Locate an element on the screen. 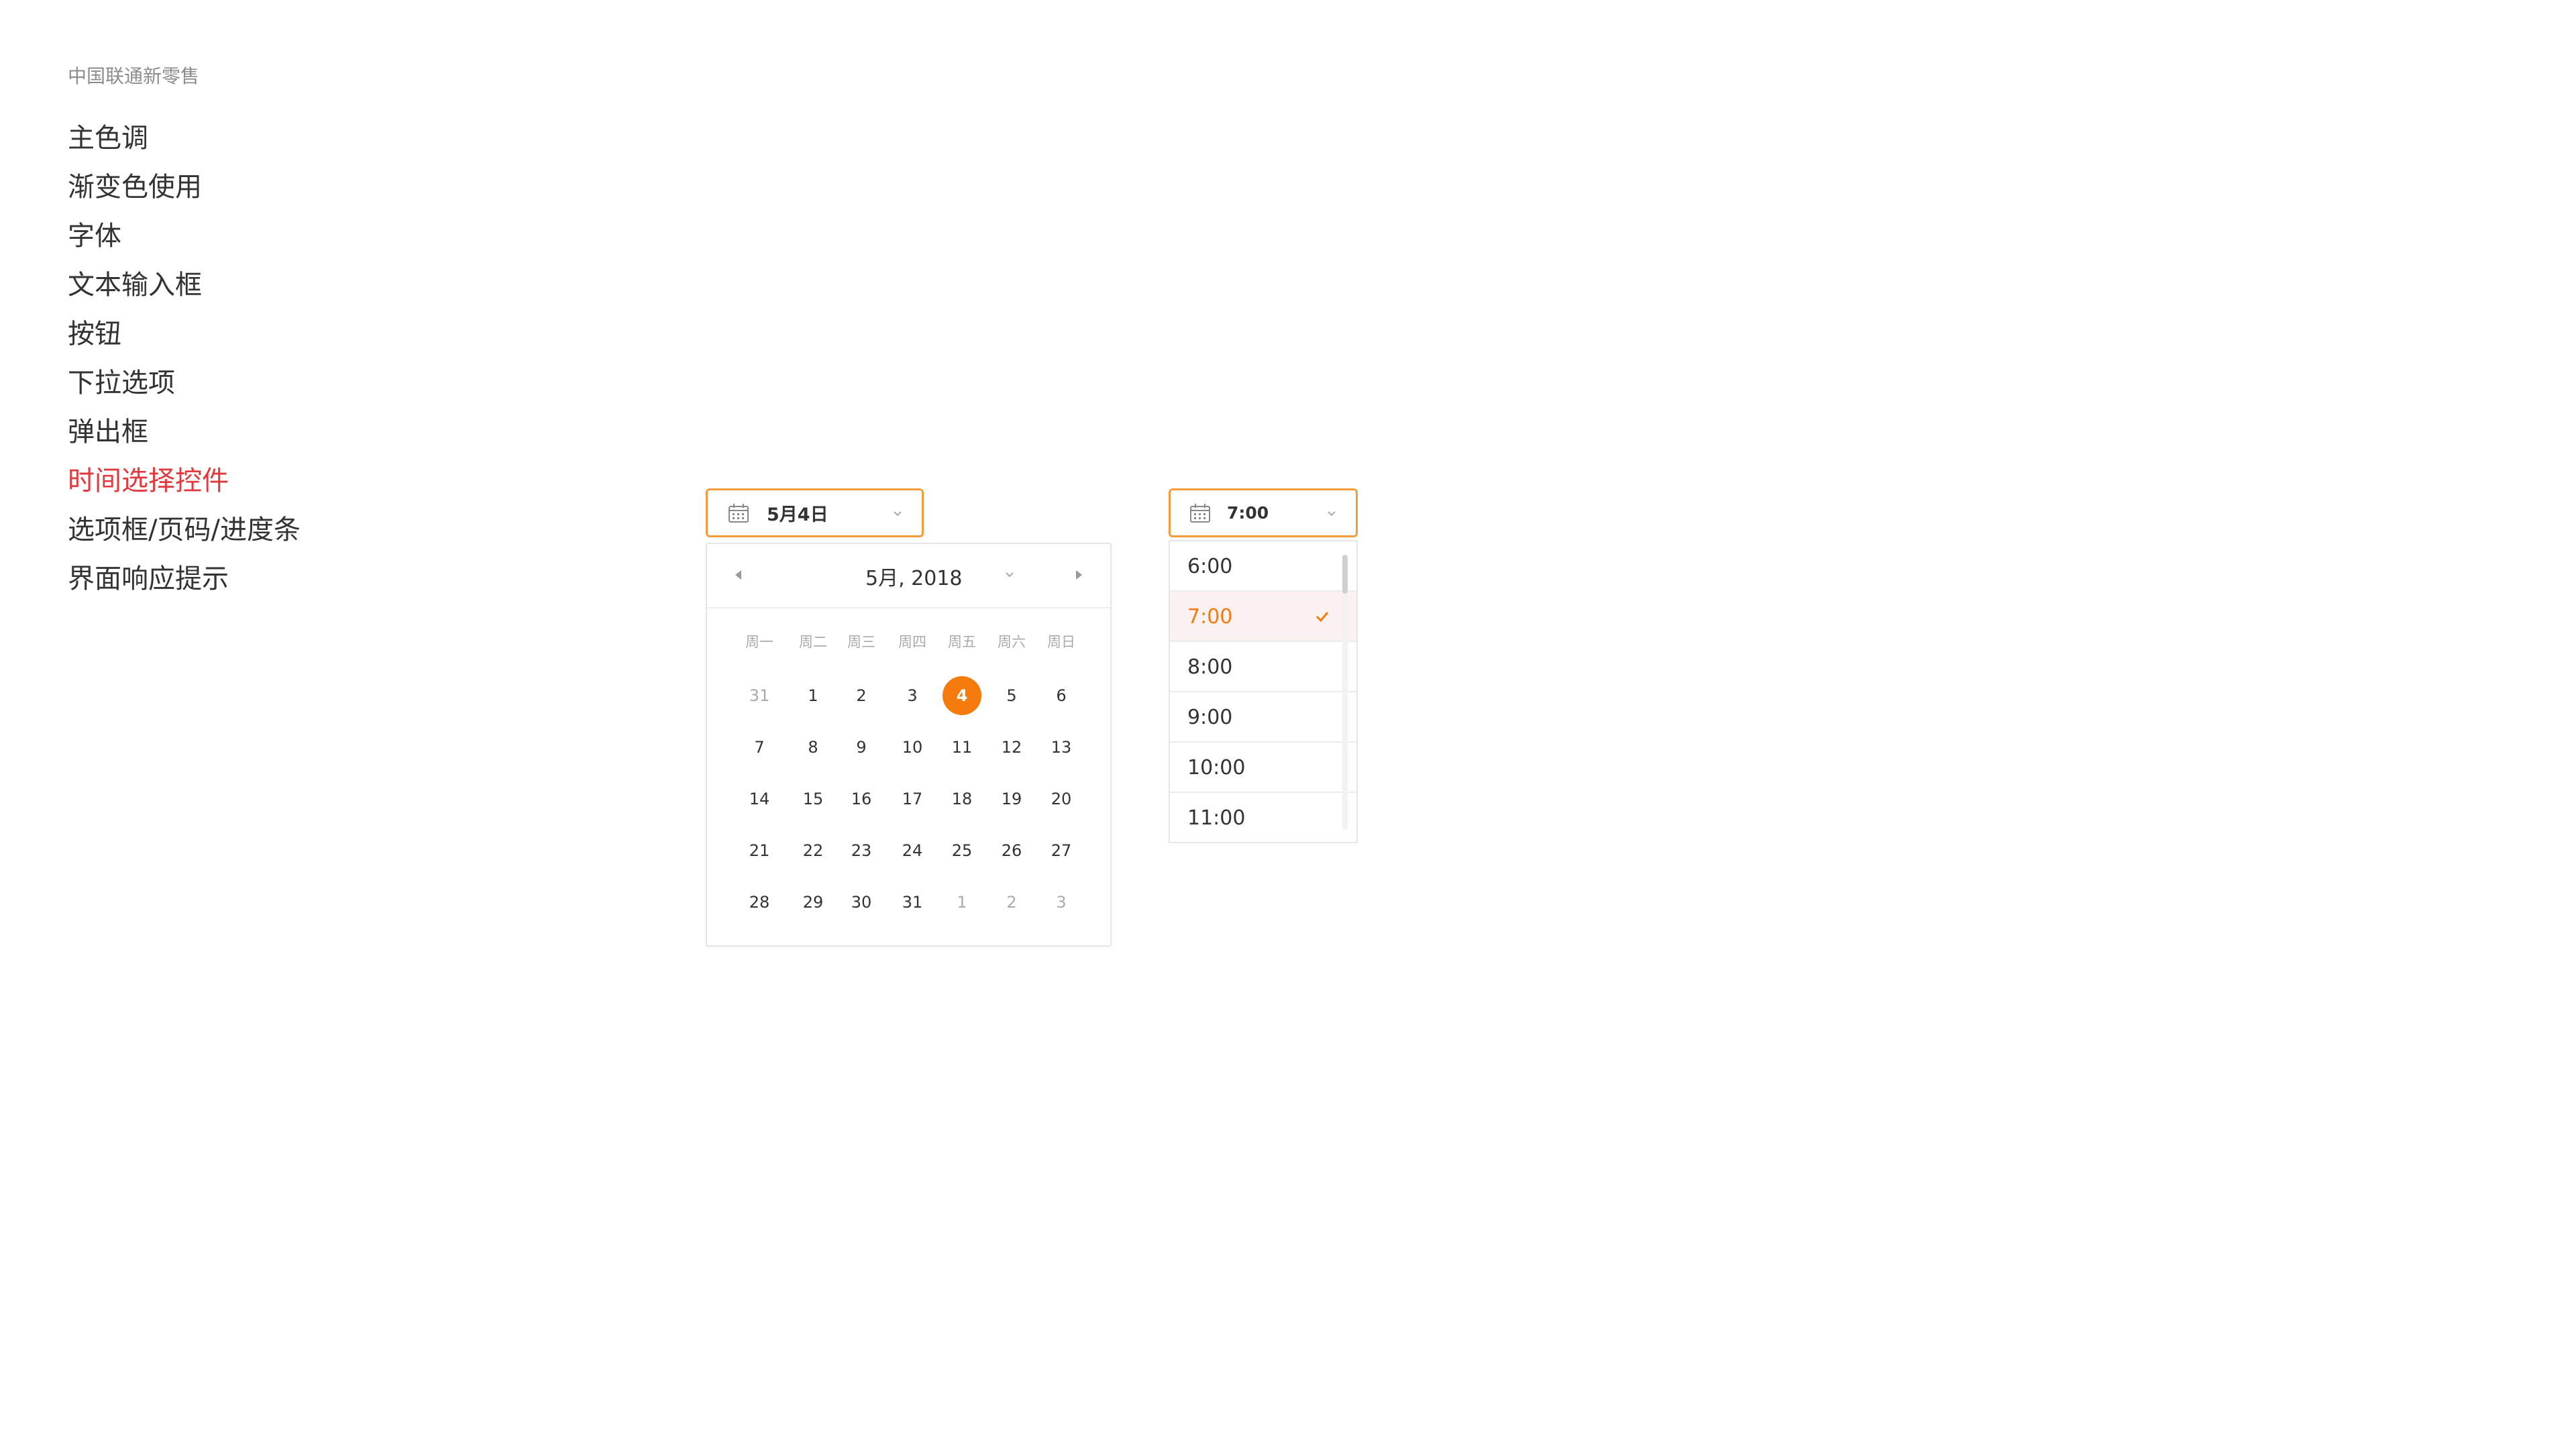  weekday-row: 周一 周二 周三 周四 周五 周六 周日 is located at coordinates (908, 641).